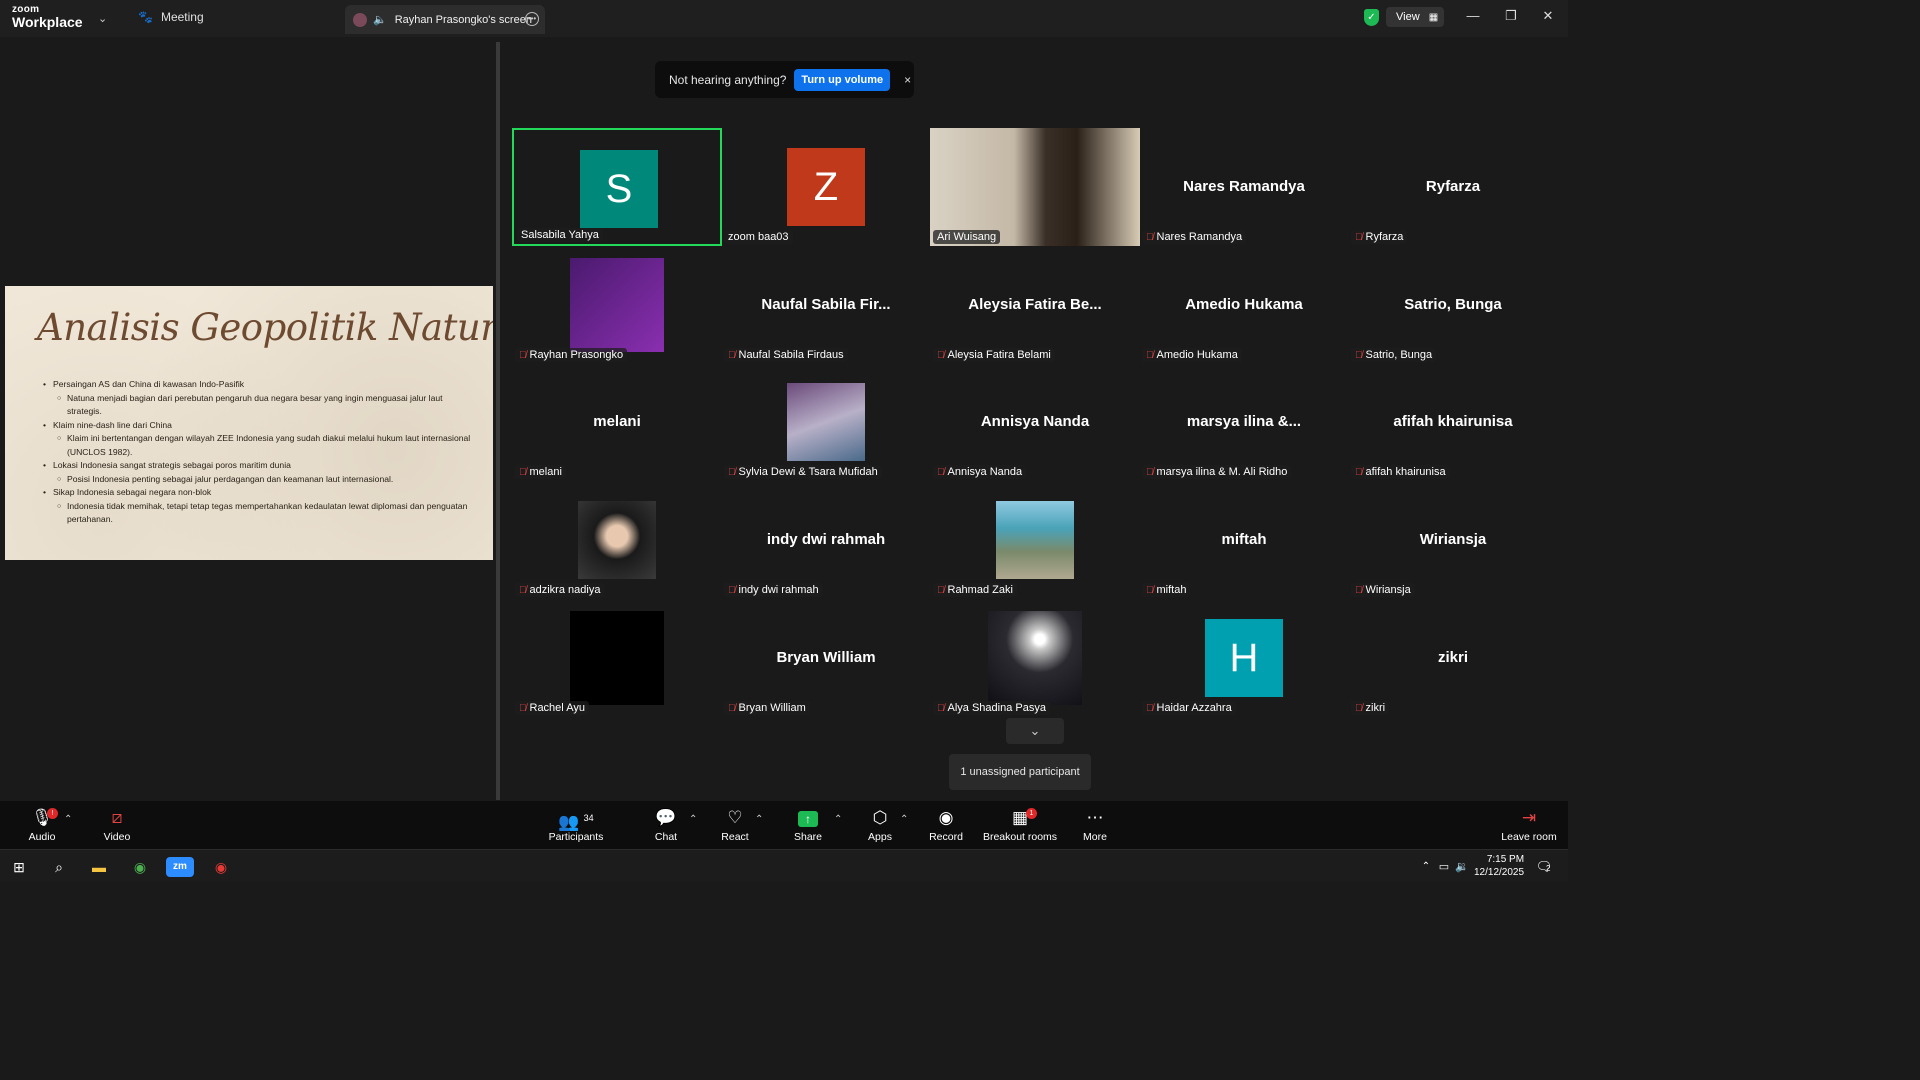  What do you see at coordinates (1453, 305) in the screenshot?
I see `participant-tile: Satrio, Bunga 🎙̸ Satrio, Bunga` at bounding box center [1453, 305].